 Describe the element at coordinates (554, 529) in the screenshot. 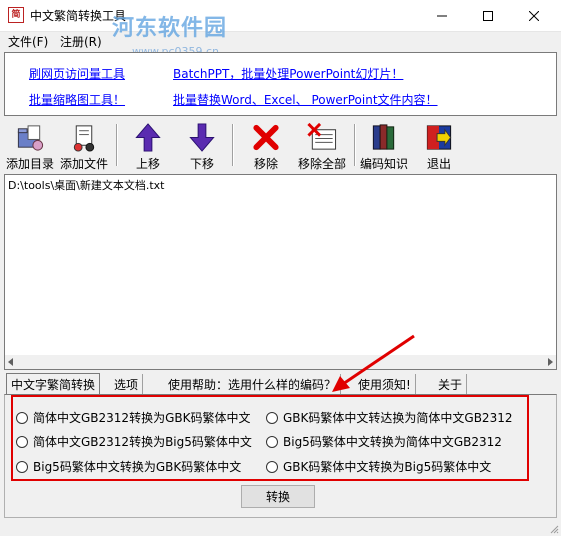

I see `resize-grip-icon` at that location.